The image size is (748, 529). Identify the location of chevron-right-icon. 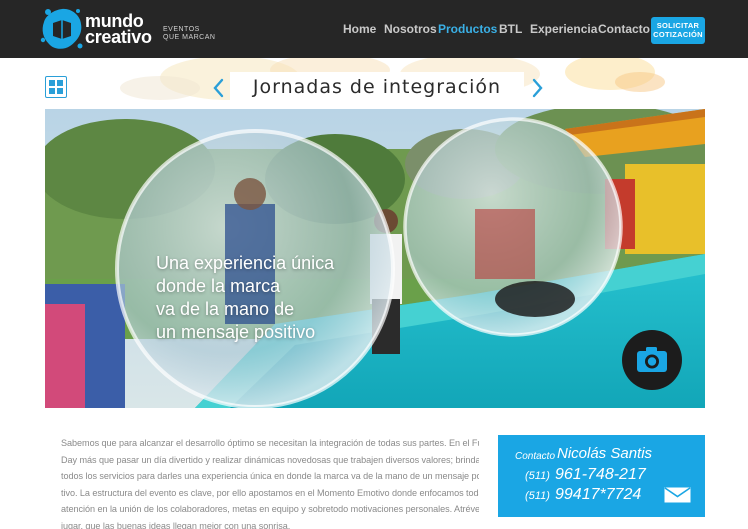
(538, 88).